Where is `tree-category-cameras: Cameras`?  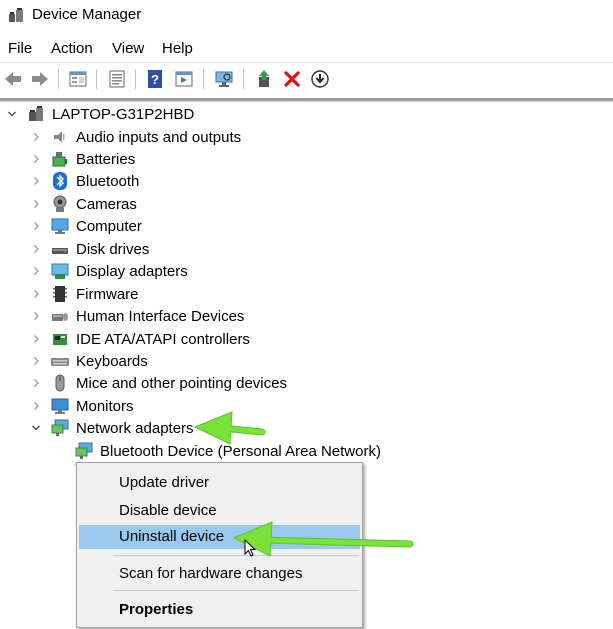 tree-category-cameras: Cameras is located at coordinates (306, 204).